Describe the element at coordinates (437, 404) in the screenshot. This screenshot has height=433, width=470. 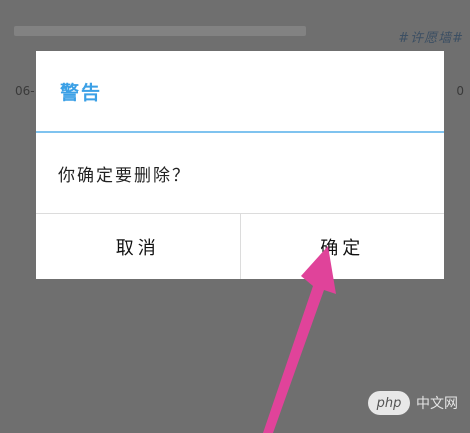
I see `watermark-text: 中文网` at that location.